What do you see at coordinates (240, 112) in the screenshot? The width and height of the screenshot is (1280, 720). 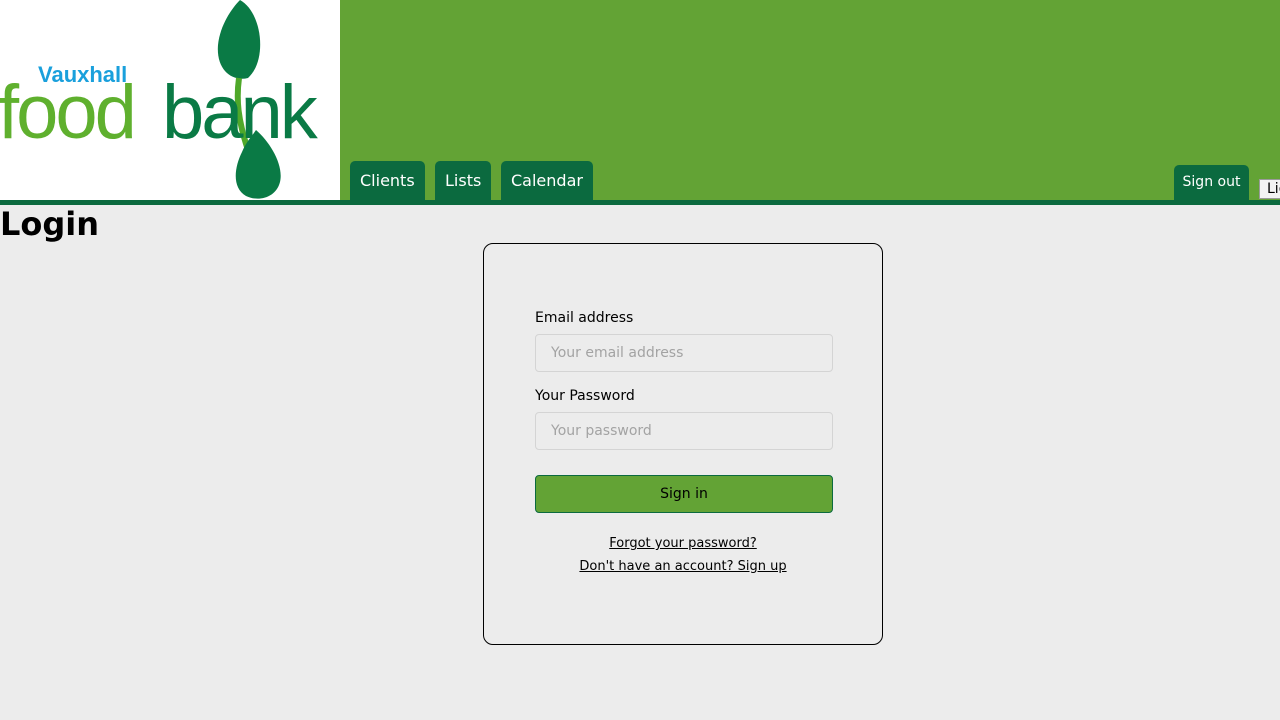 I see `logo-bank-text: bank` at bounding box center [240, 112].